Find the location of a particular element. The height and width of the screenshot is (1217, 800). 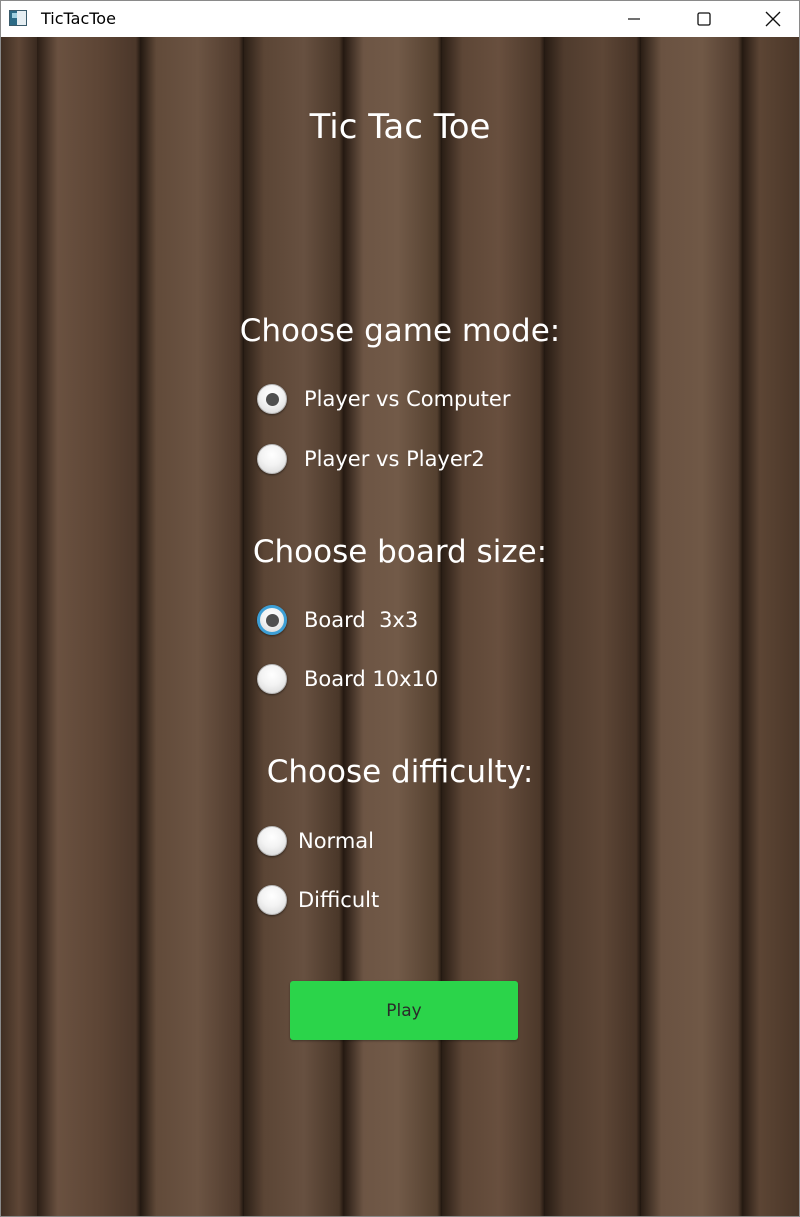

close-button is located at coordinates (773, 19).